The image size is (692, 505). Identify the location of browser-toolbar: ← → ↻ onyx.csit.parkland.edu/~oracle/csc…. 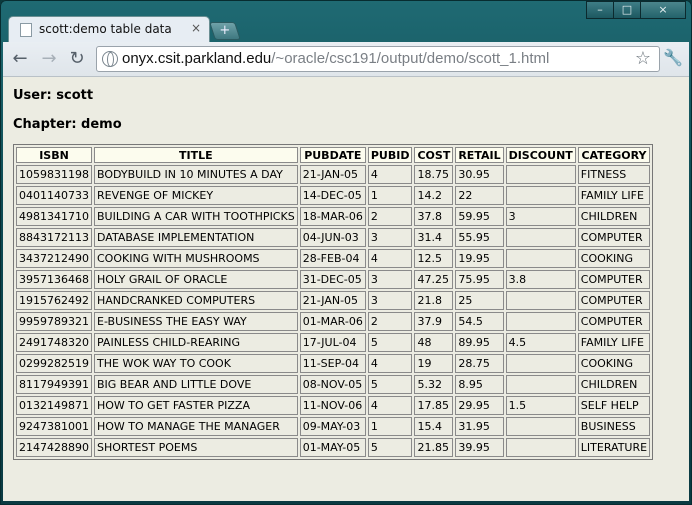
(346, 59).